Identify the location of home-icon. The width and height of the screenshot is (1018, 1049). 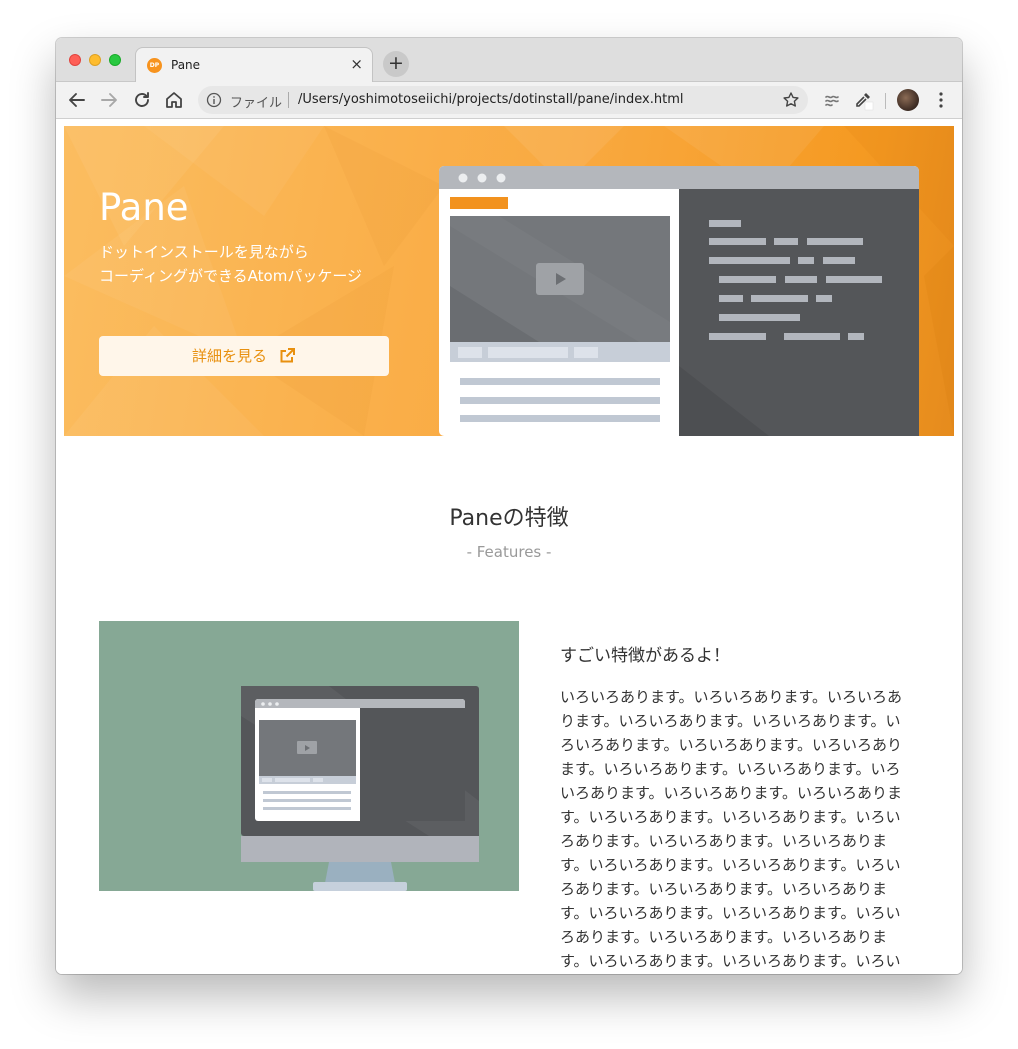
(174, 100).